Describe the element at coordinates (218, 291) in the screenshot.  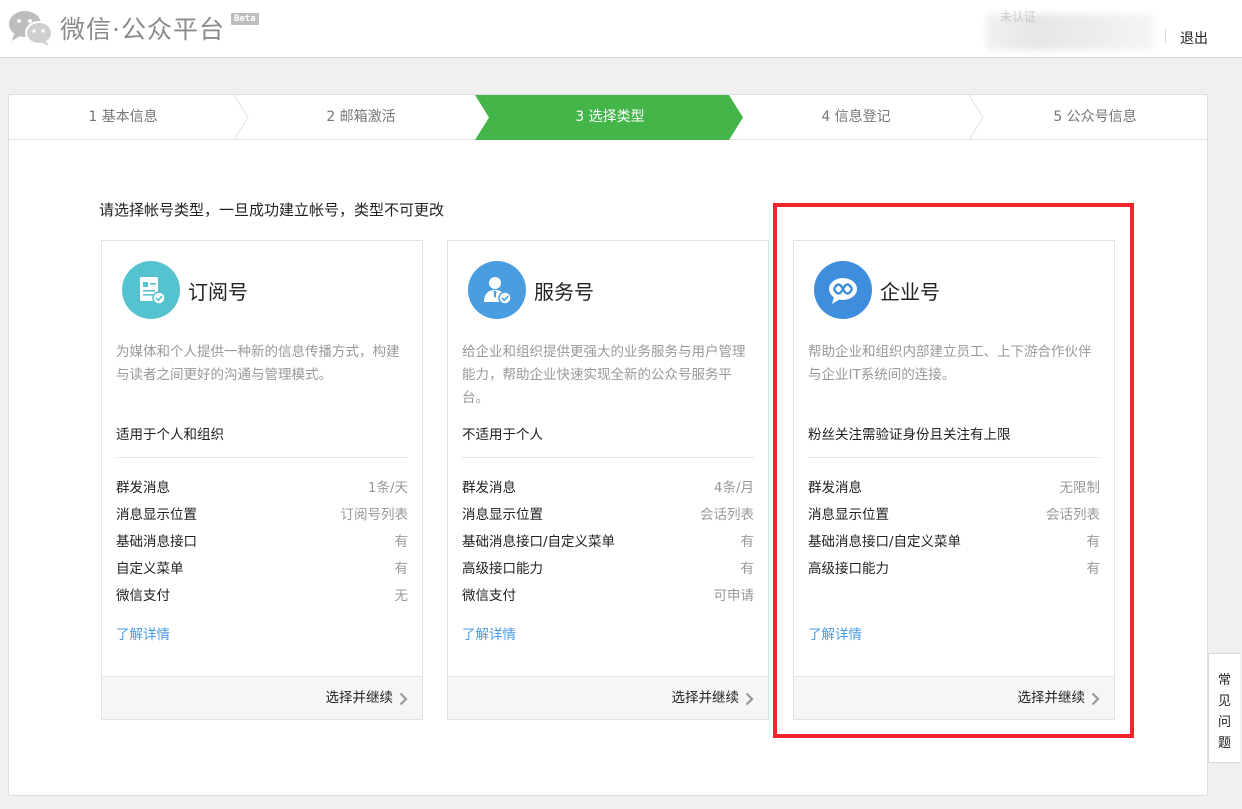
I see `card-title: 订阅号` at that location.